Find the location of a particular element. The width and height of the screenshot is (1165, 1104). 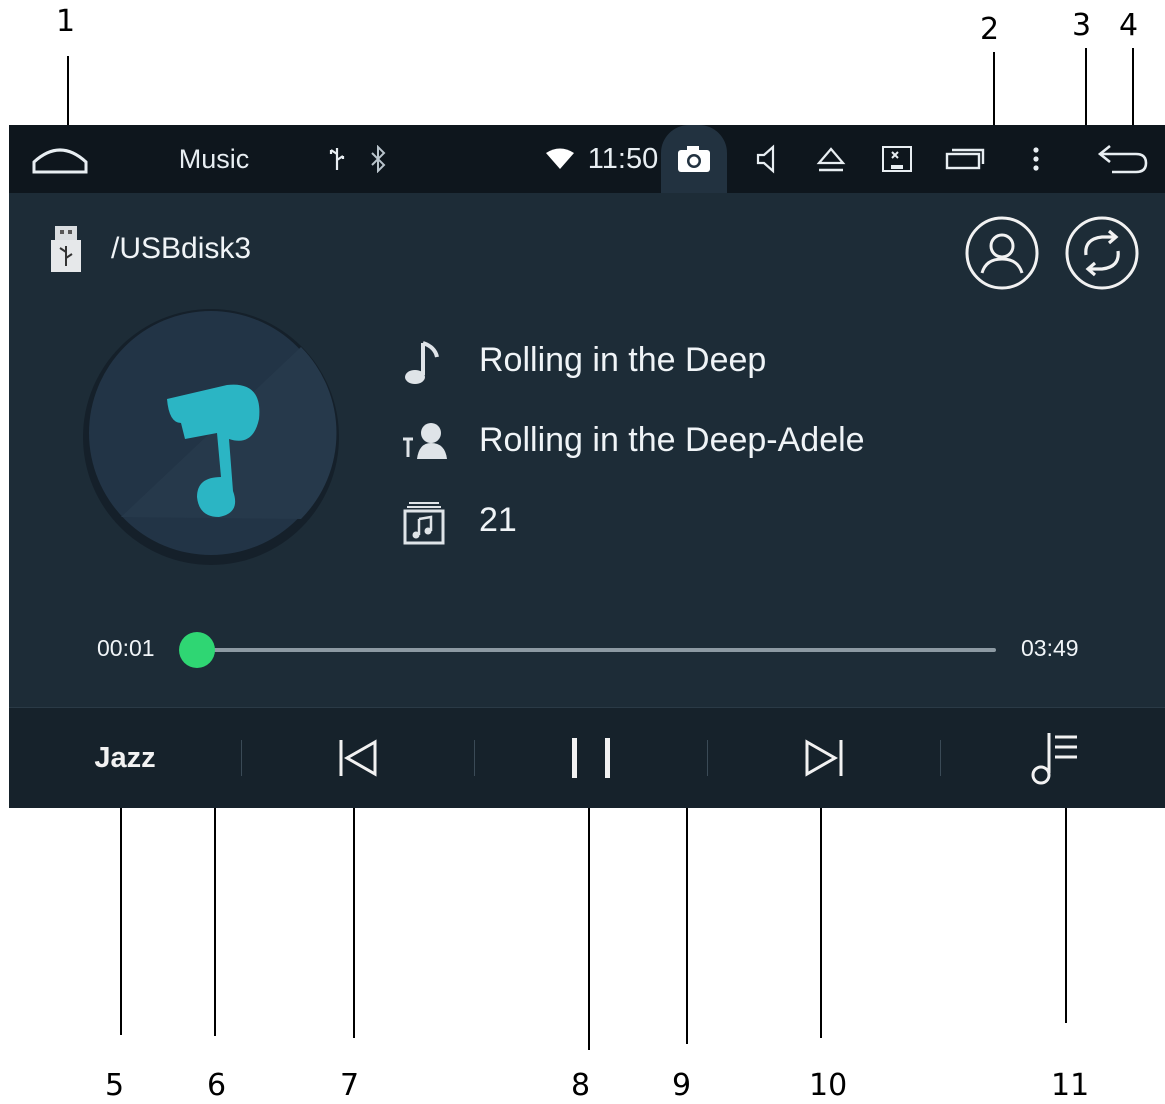

screen-off-icon is located at coordinates (897, 159).